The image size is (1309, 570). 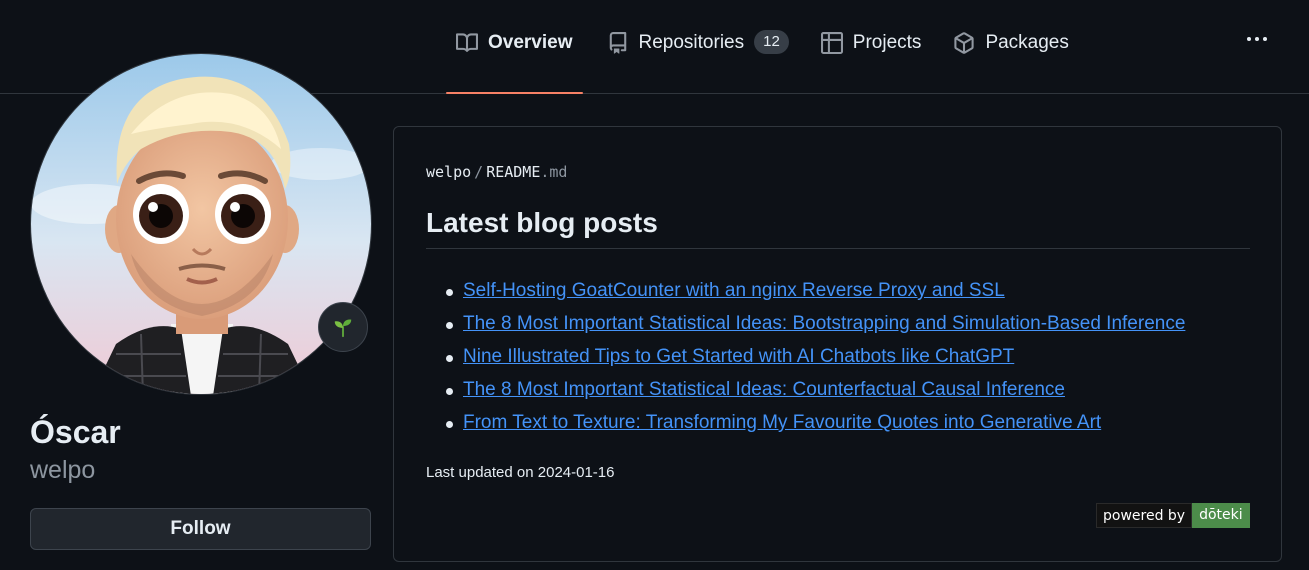 I want to click on status-badge, so click(x=343, y=327).